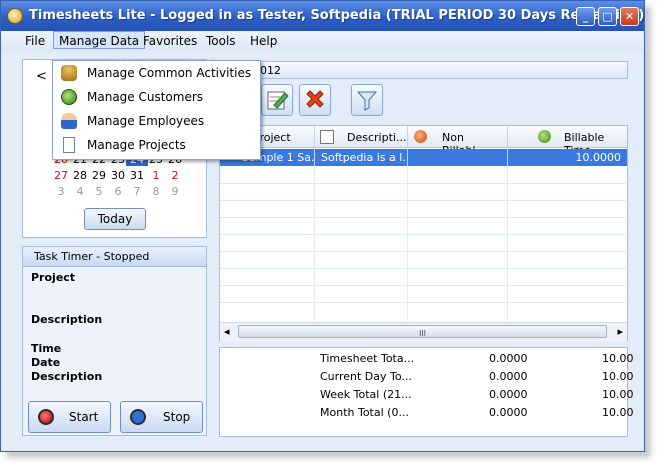 The width and height of the screenshot is (659, 468). I want to click on col-header-billable: Billable Time, so click(567, 141).